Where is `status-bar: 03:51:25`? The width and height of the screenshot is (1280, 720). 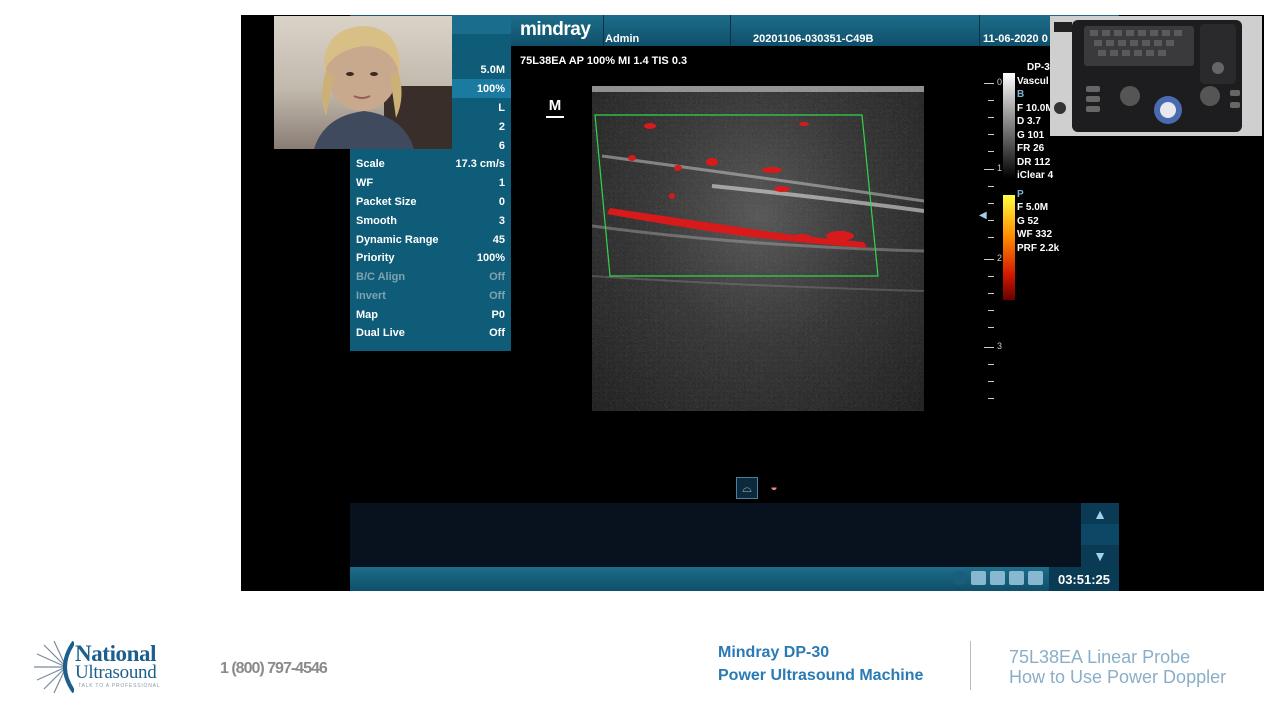
status-bar: 03:51:25 is located at coordinates (734, 579).